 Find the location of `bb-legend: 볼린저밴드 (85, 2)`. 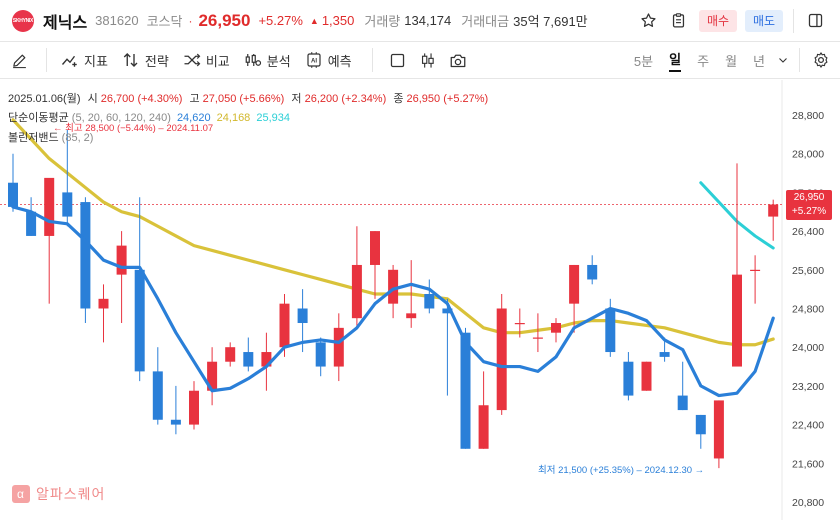

bb-legend: 볼린저밴드 (85, 2) is located at coordinates (50, 137).